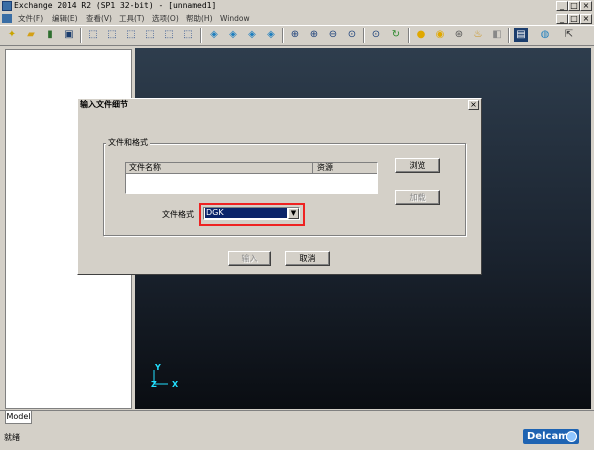 This screenshot has width=594, height=450. I want to click on tab-strip, so click(297, 417).